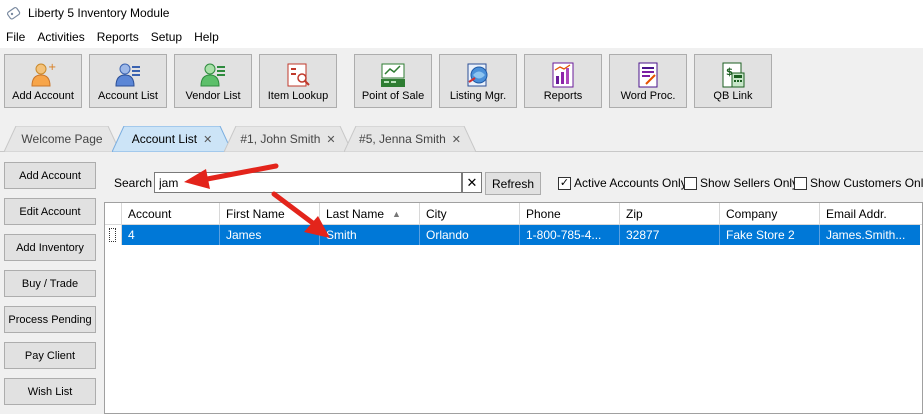  Describe the element at coordinates (470, 235) in the screenshot. I see `cell-city: Orlando` at that location.